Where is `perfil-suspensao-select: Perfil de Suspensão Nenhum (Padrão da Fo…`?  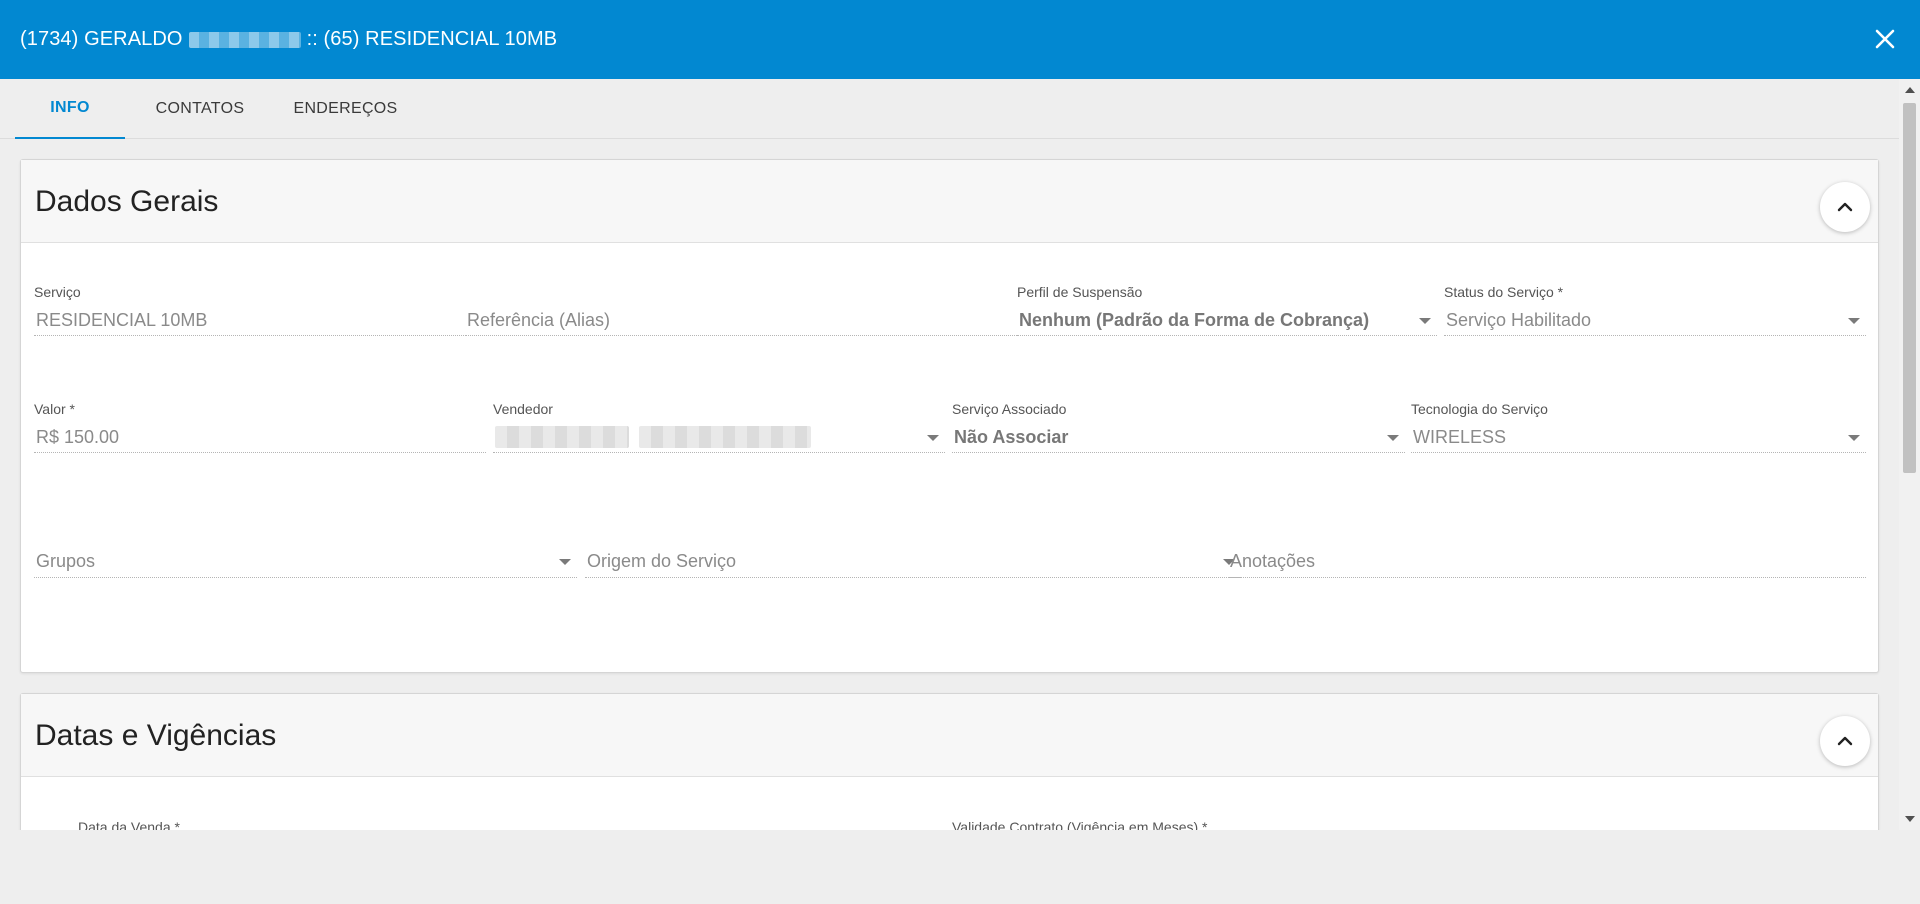
perfil-suspensao-select: Perfil de Suspensão Nenhum (Padrão da Fo… is located at coordinates (1227, 310).